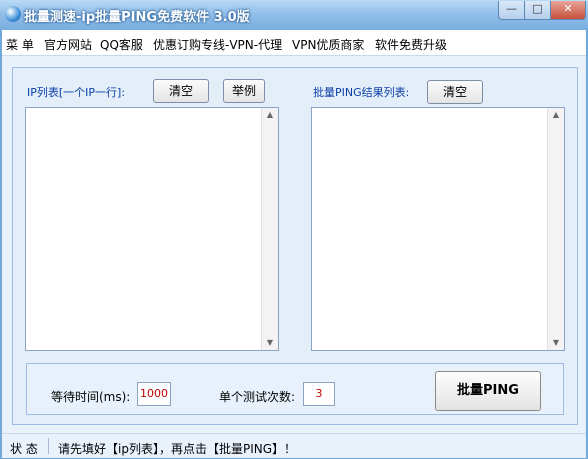  What do you see at coordinates (217, 44) in the screenshot?
I see `menu-item-vpn-order: 优惠订购专线-VPN-代理` at bounding box center [217, 44].